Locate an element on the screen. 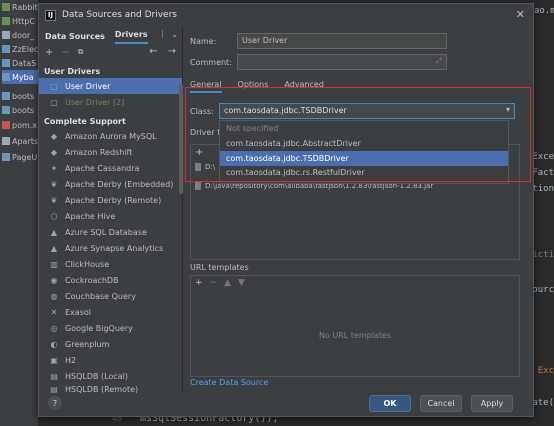 The height and width of the screenshot is (426, 554). ok-button: OK is located at coordinates (390, 403).